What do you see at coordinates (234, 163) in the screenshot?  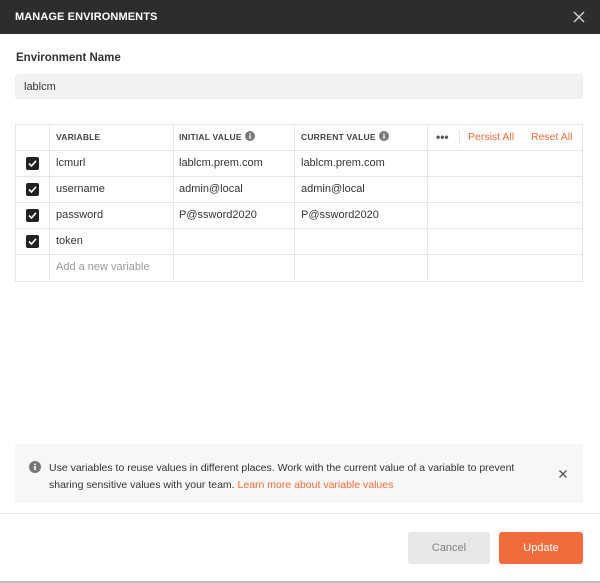 I see `initial-value-cell: lablcm.prem.com` at bounding box center [234, 163].